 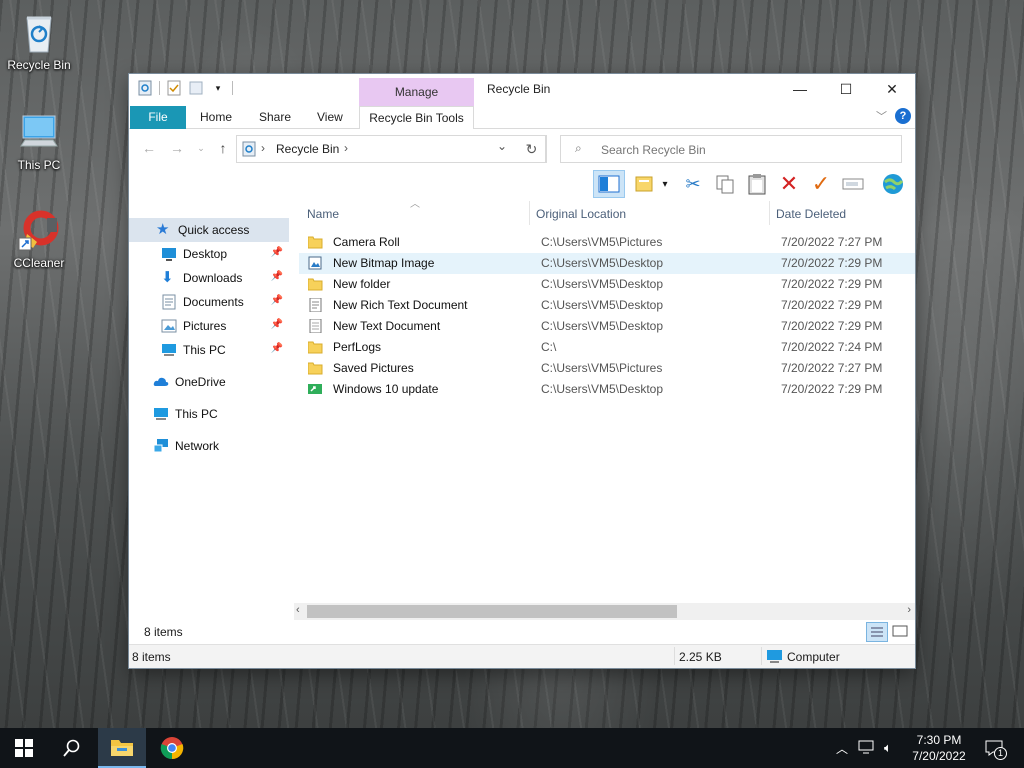 I want to click on notification-badge: 1, so click(x=1000, y=753).